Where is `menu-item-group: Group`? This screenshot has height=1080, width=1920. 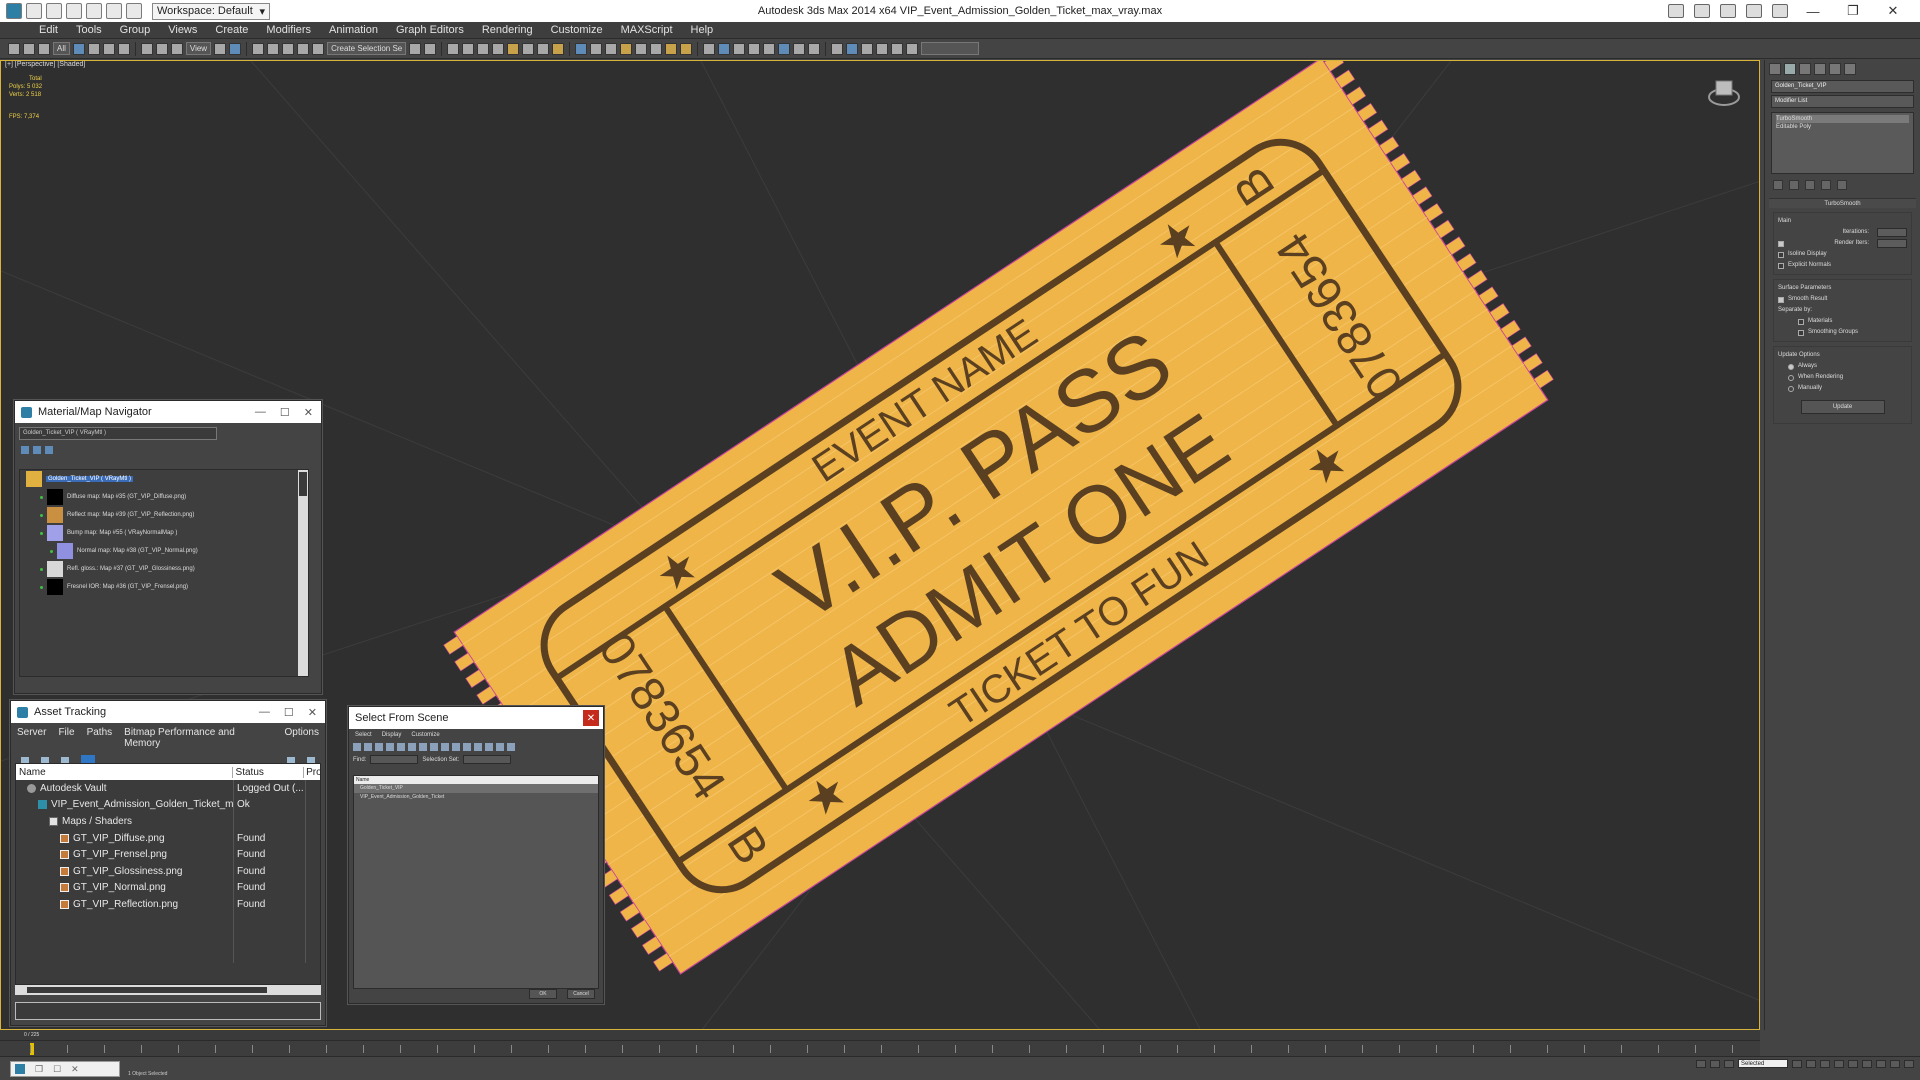 menu-item-group: Group is located at coordinates (135, 30).